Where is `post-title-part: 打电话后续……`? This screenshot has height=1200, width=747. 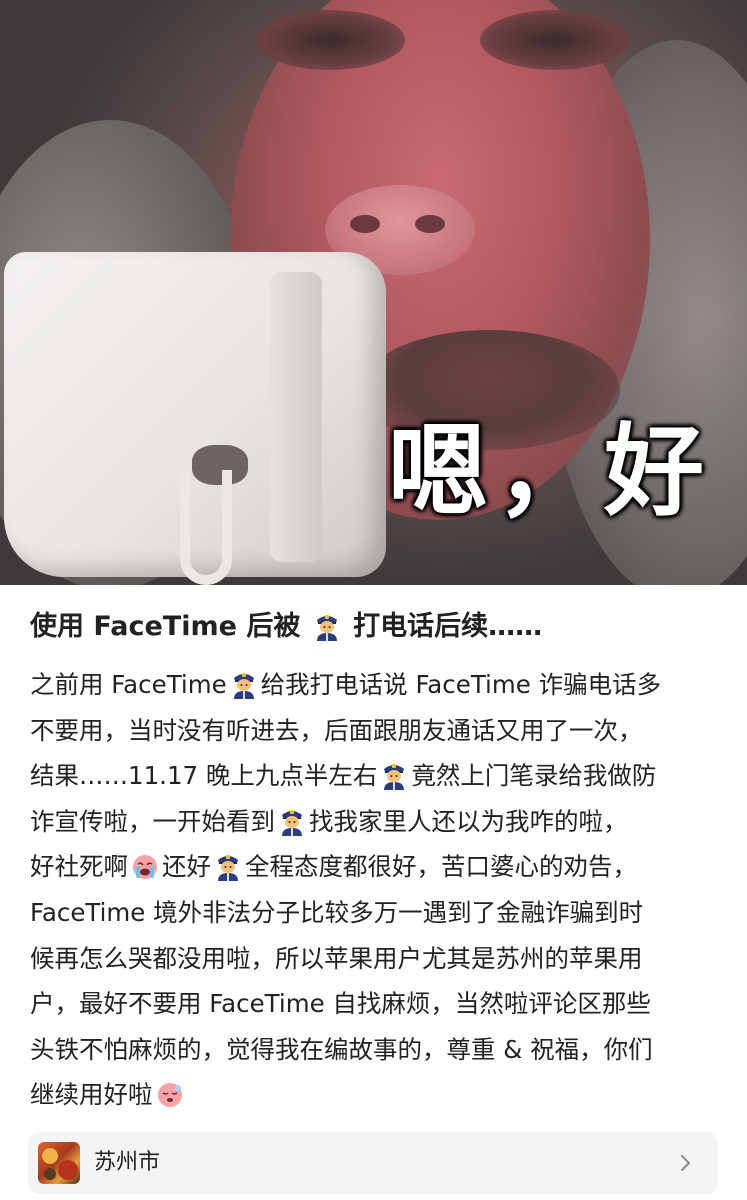
post-title-part: 打电话后续…… is located at coordinates (448, 626).